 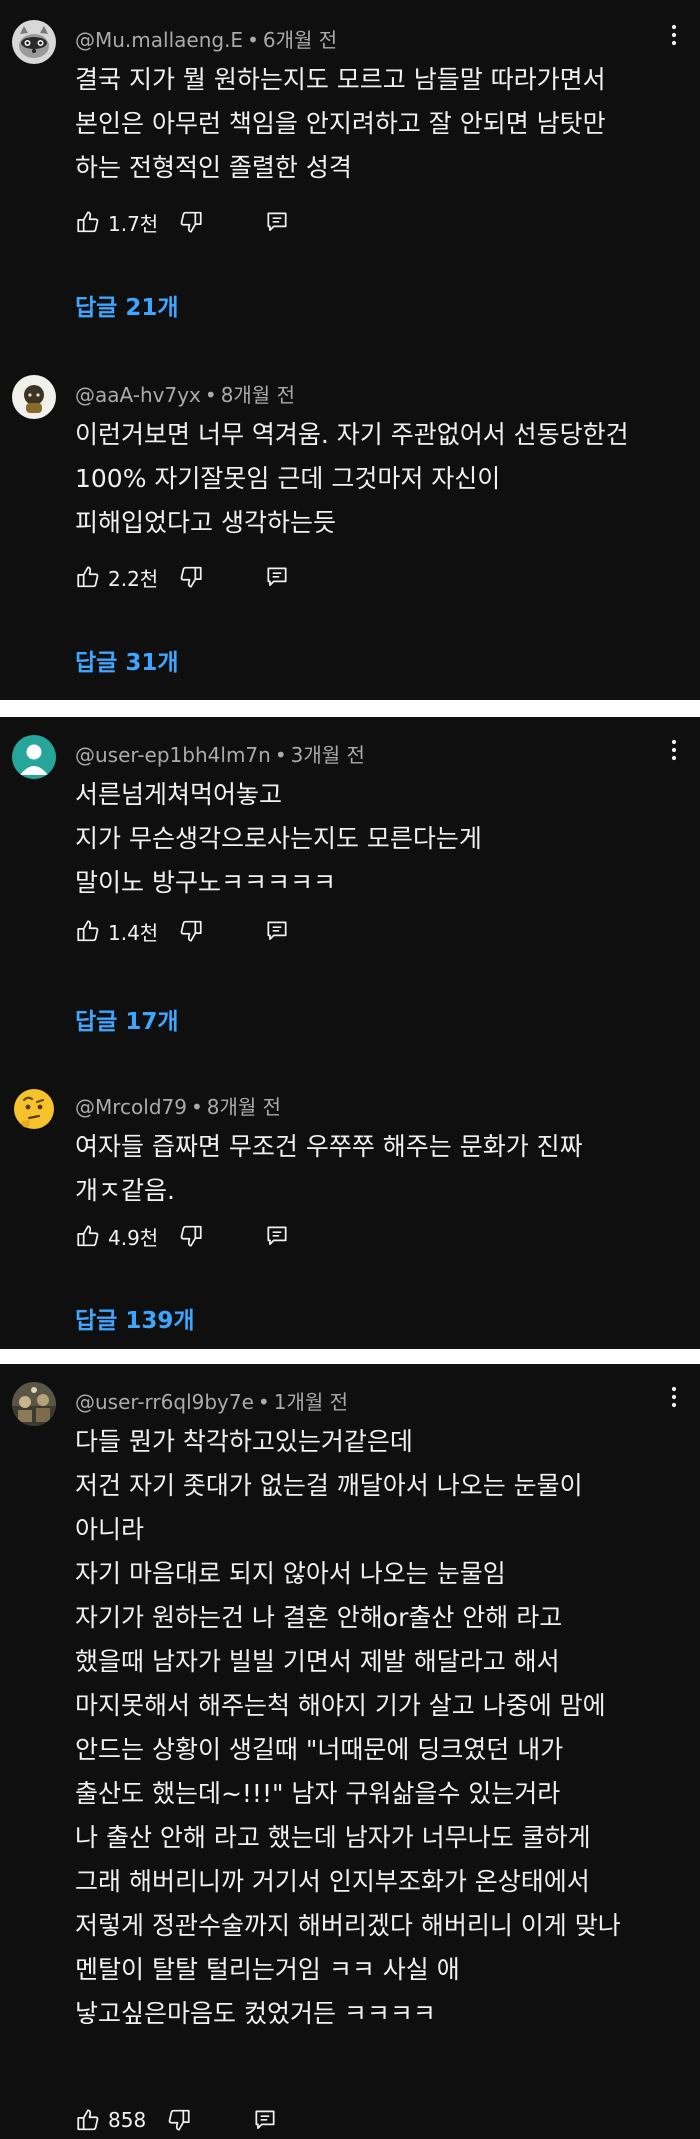 I want to click on comment-time: 1개월 전, so click(x=311, y=1402).